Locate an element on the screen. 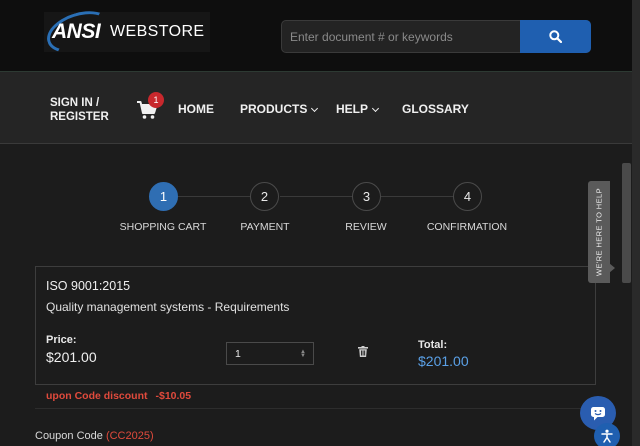 The width and height of the screenshot is (640, 446). logo-store-text: WEBSTORE is located at coordinates (157, 31).